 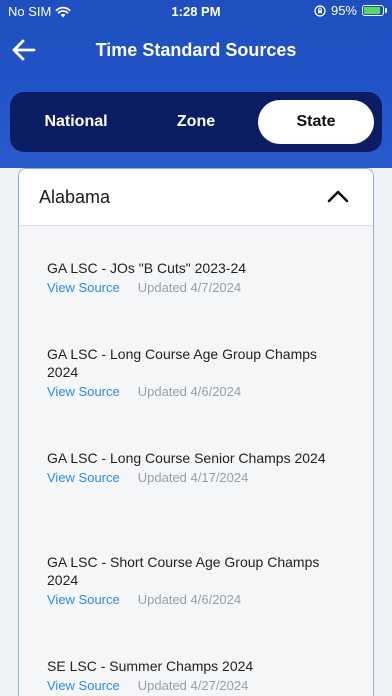 I want to click on source-meta: View Source Updated 4/17/2024, so click(x=197, y=478).